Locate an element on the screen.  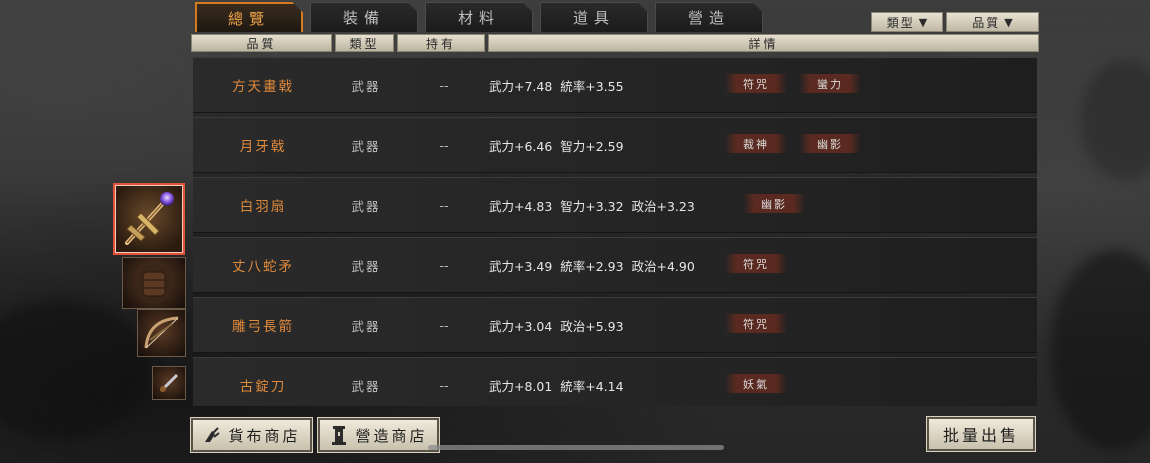
currency-shop-icon is located at coordinates (213, 434).